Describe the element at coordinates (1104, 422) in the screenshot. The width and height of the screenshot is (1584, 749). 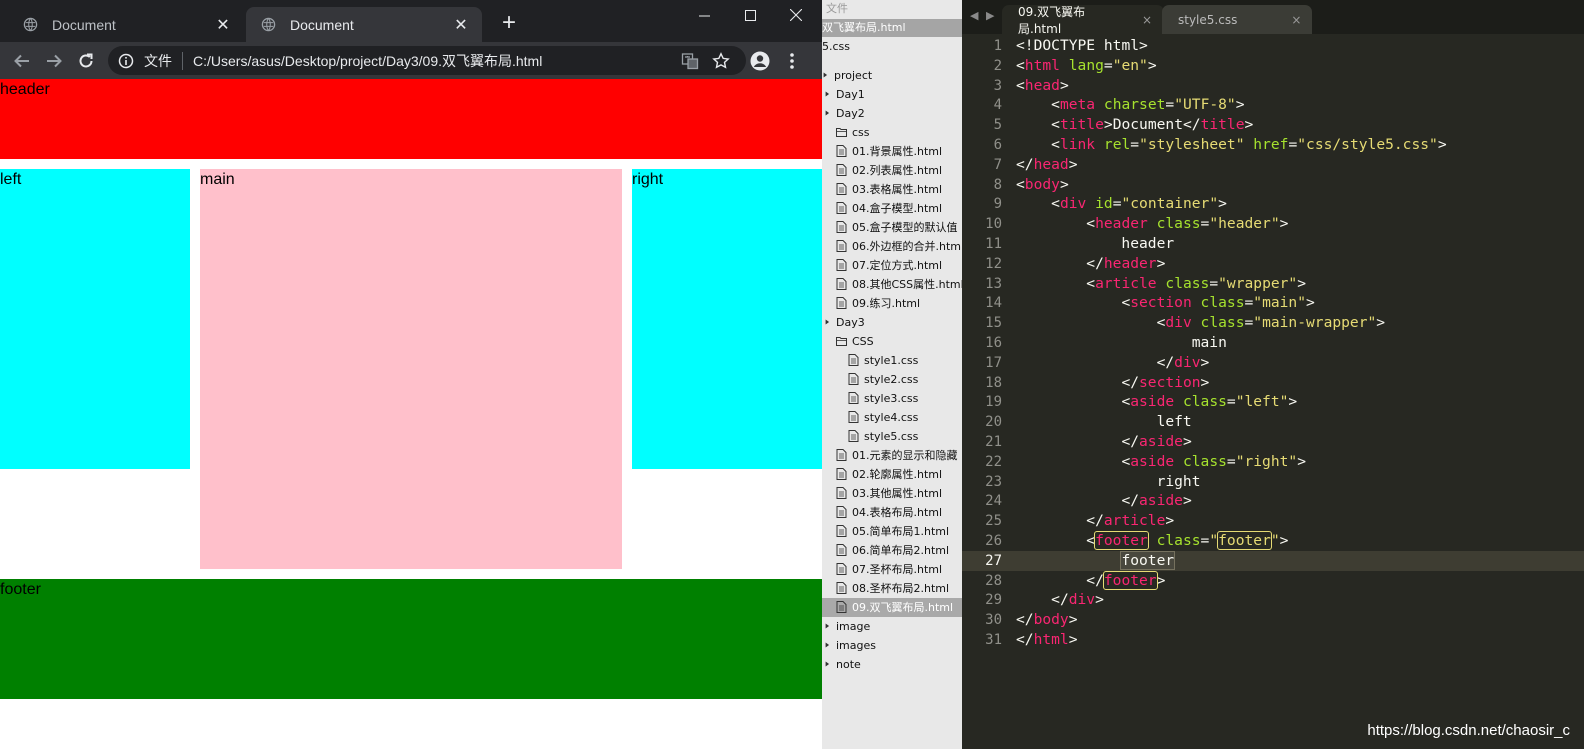
I see `code-line: left` at that location.